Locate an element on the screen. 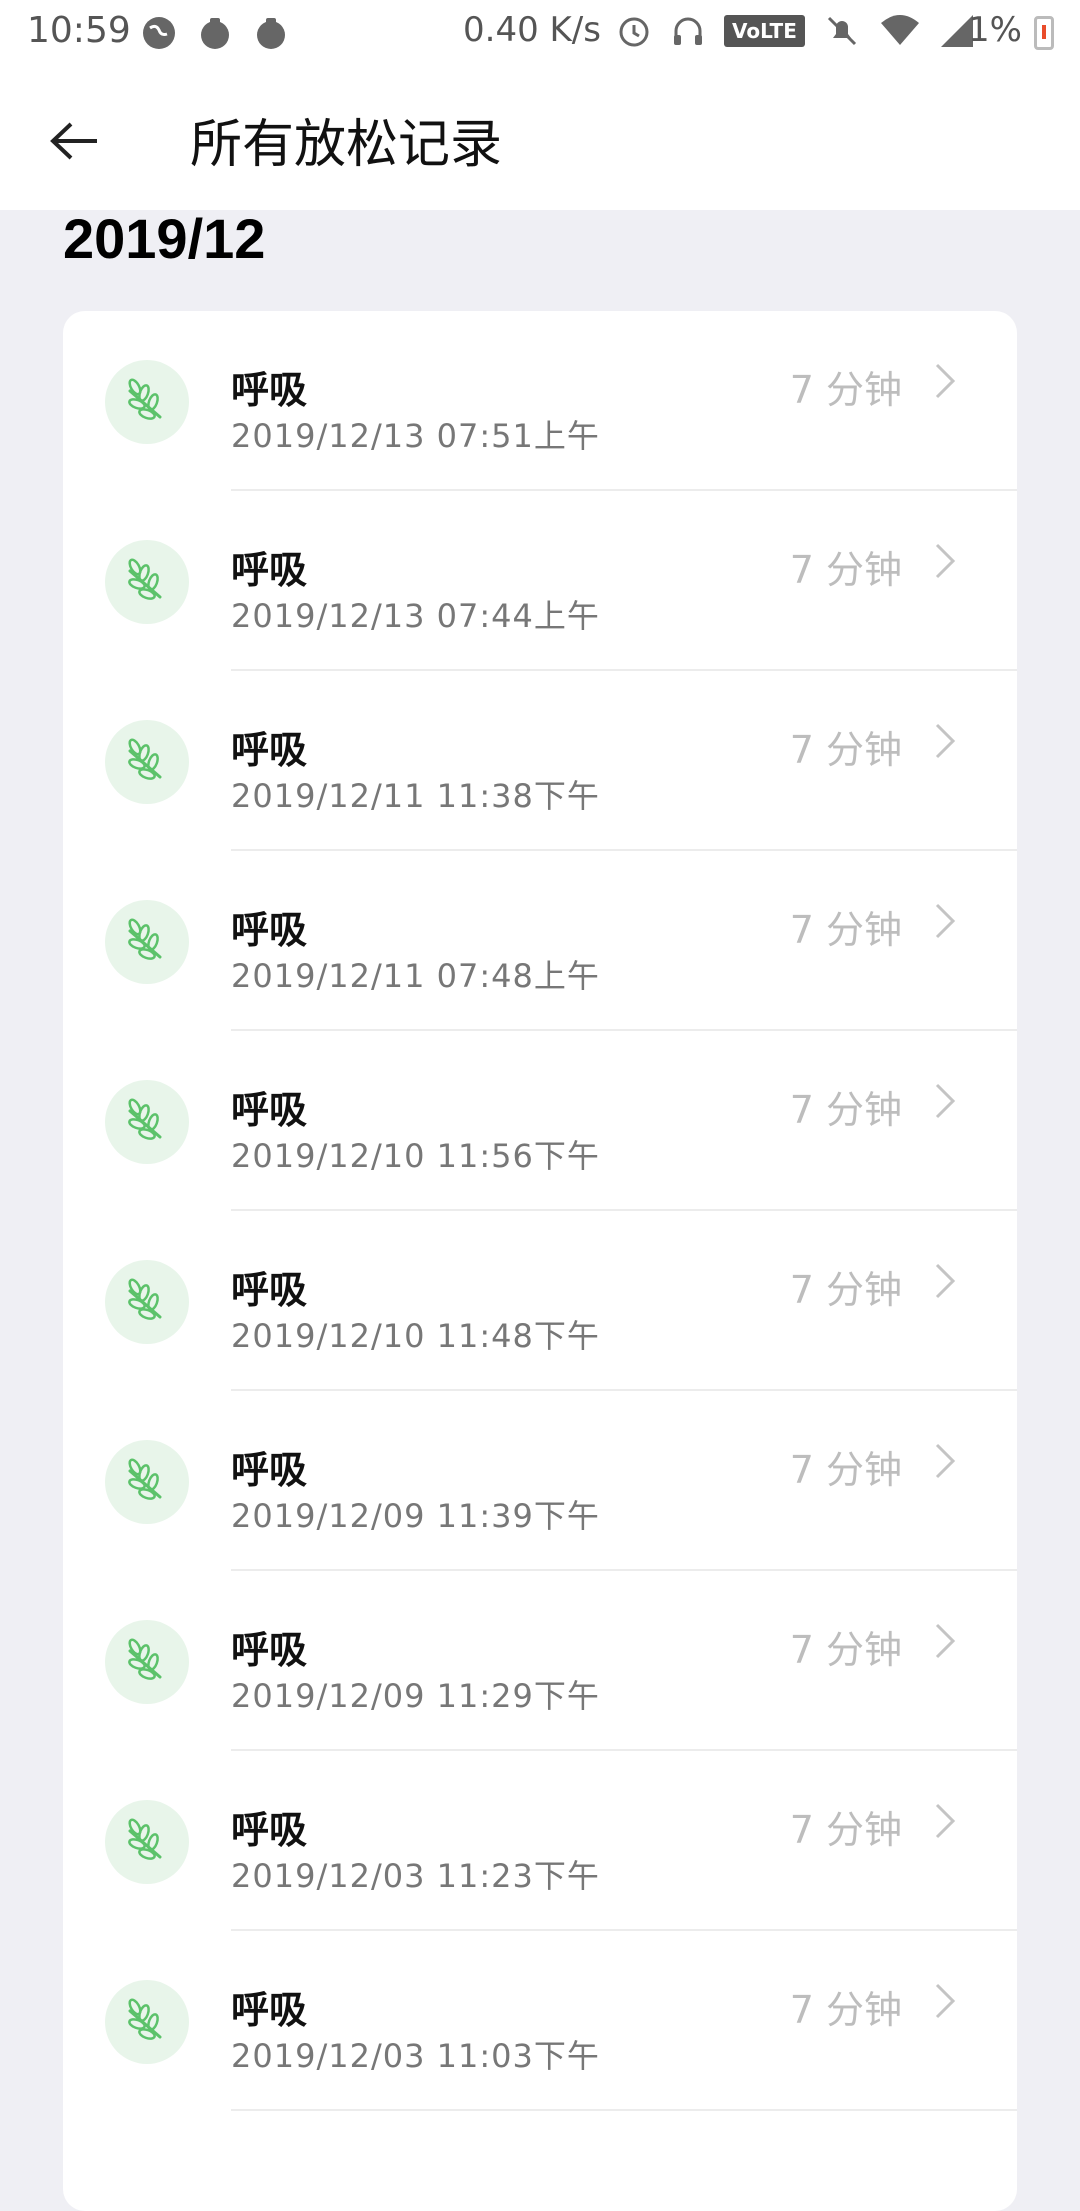 Image resolution: width=1080 pixels, height=2211 pixels. record-date: 2019/12/09 11:29下午 is located at coordinates (415, 1696).